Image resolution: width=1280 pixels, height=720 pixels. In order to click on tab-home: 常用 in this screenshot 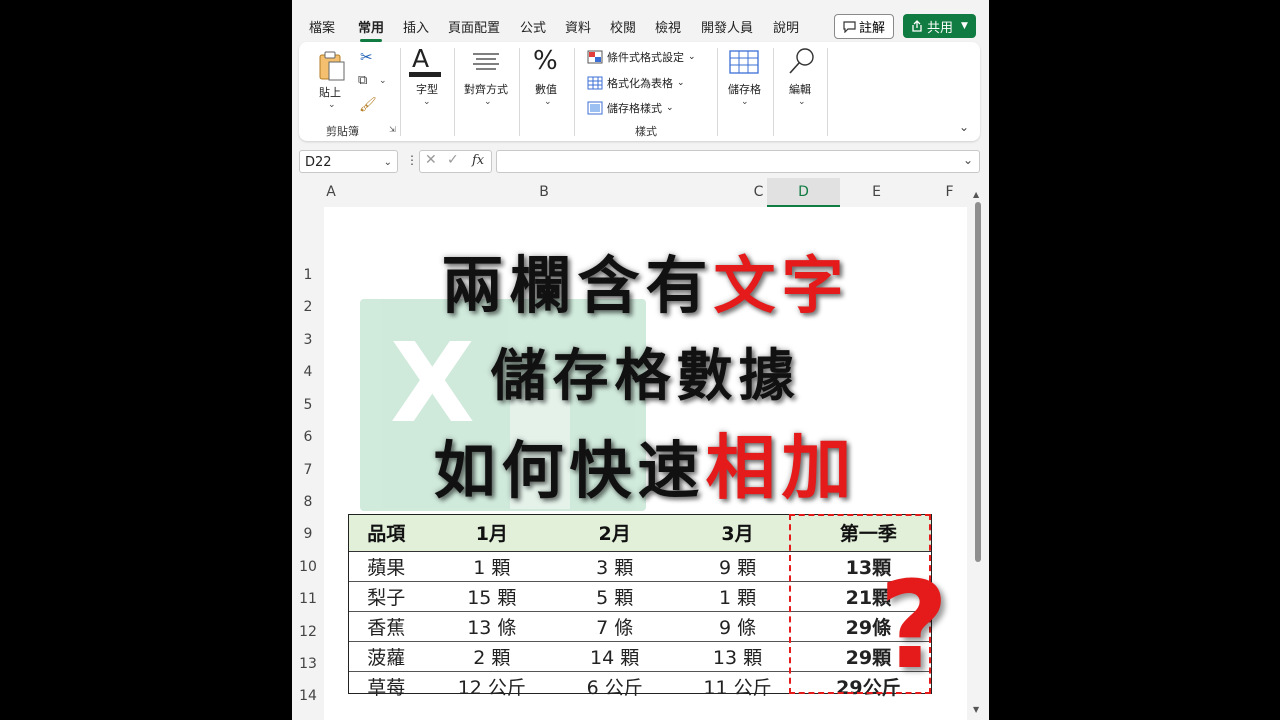, I will do `click(371, 29)`.